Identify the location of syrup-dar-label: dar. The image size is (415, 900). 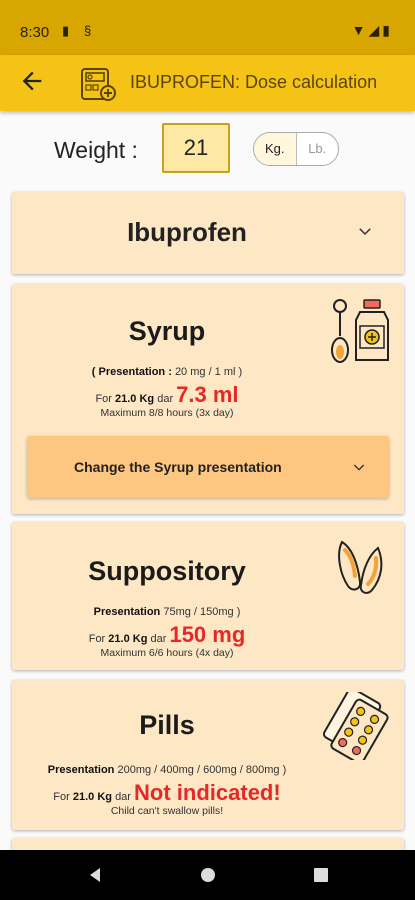
(165, 399).